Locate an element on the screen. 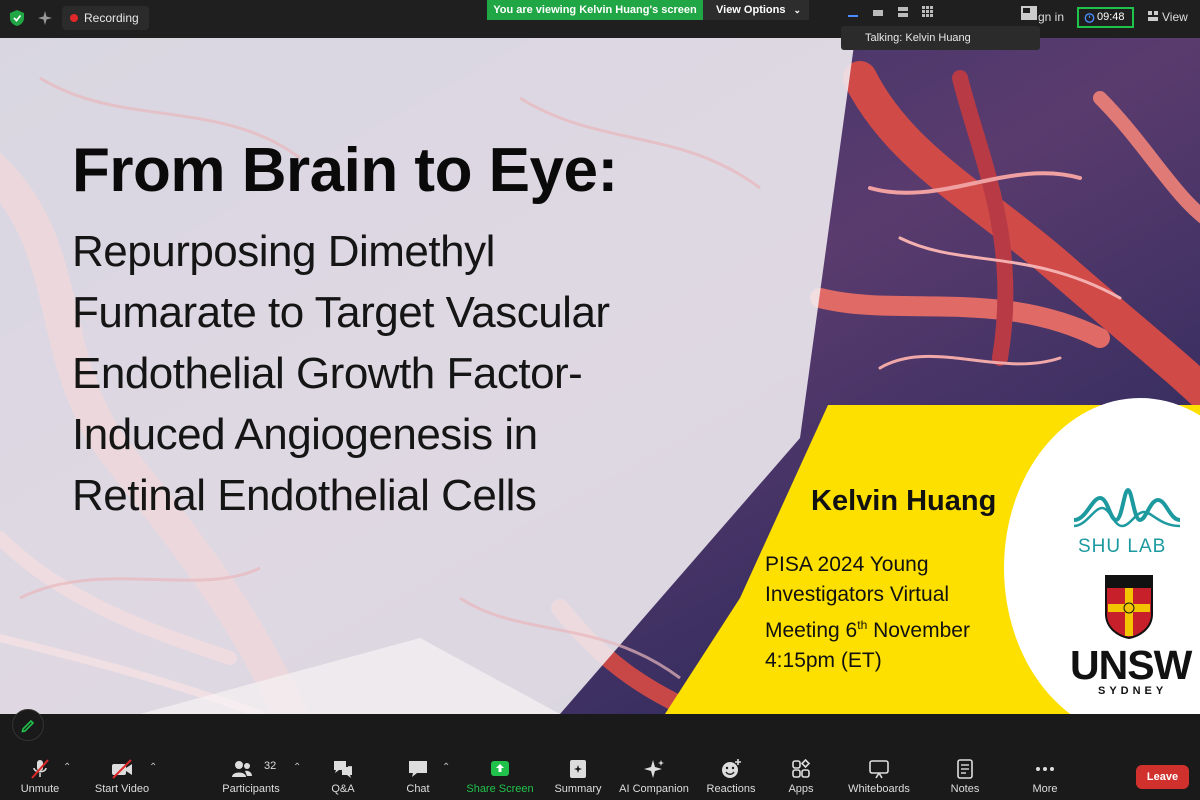 Image resolution: width=1200 pixels, height=800 pixels. sydney-label: SYDNEY is located at coordinates (1133, 691).